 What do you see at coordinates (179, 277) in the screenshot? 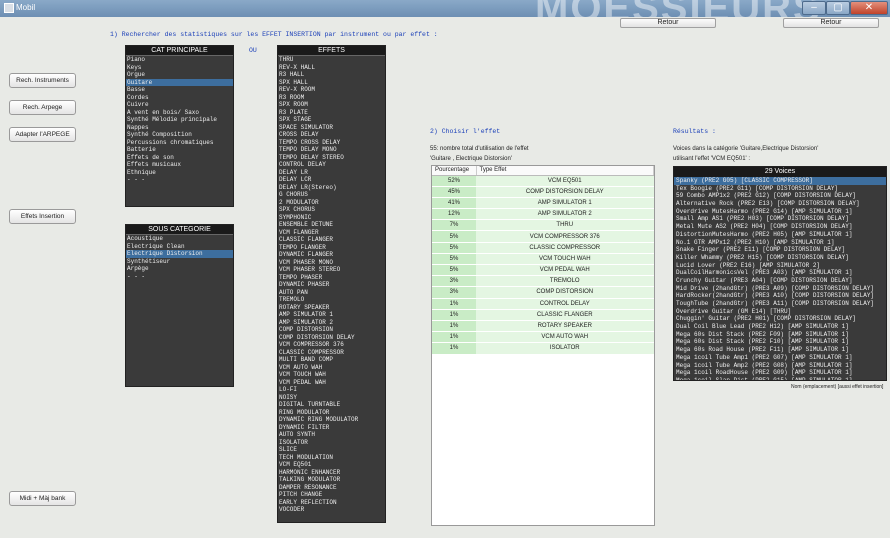
I see `sous-categorie-item: - - -` at bounding box center [179, 277].